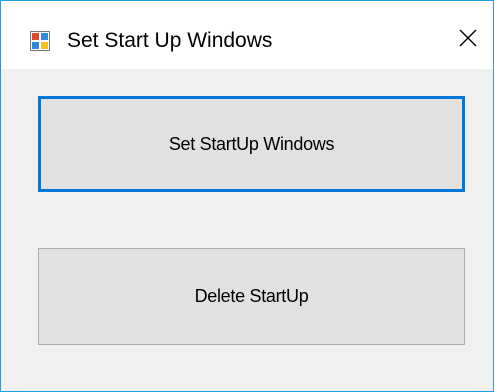 The height and width of the screenshot is (392, 494). I want to click on close-button, so click(468, 38).